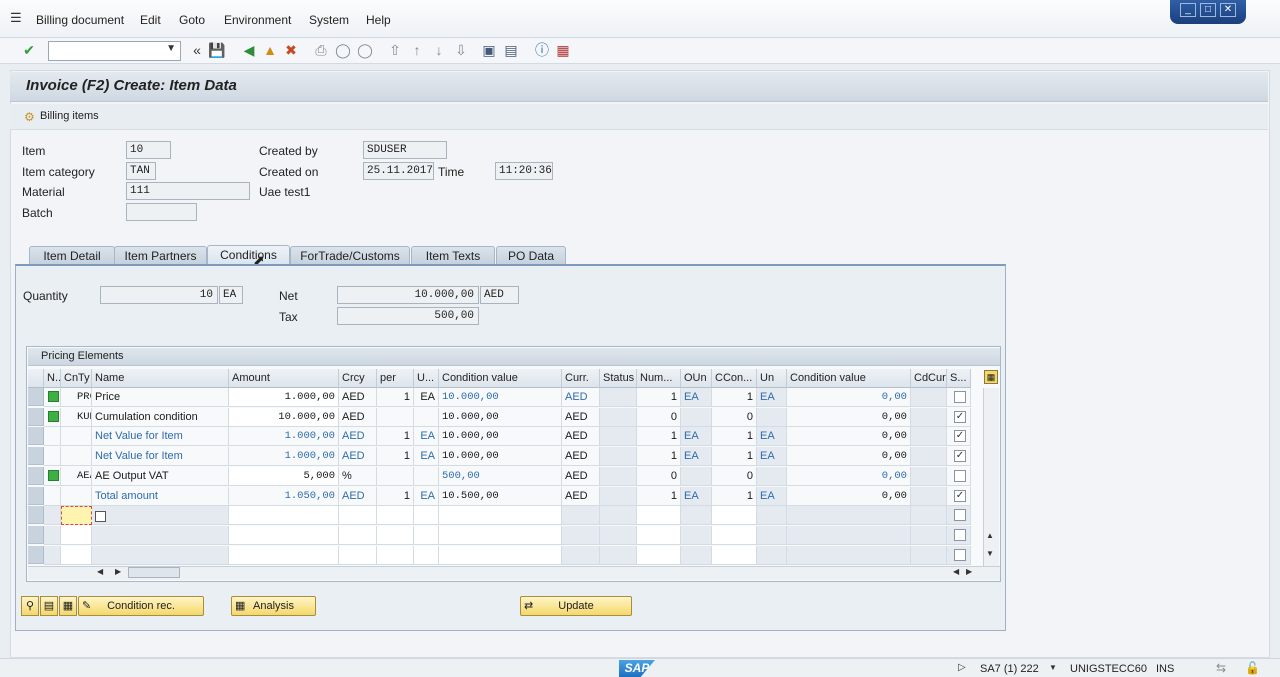 The image size is (1280, 677). I want to click on material-field: 111, so click(188, 191).